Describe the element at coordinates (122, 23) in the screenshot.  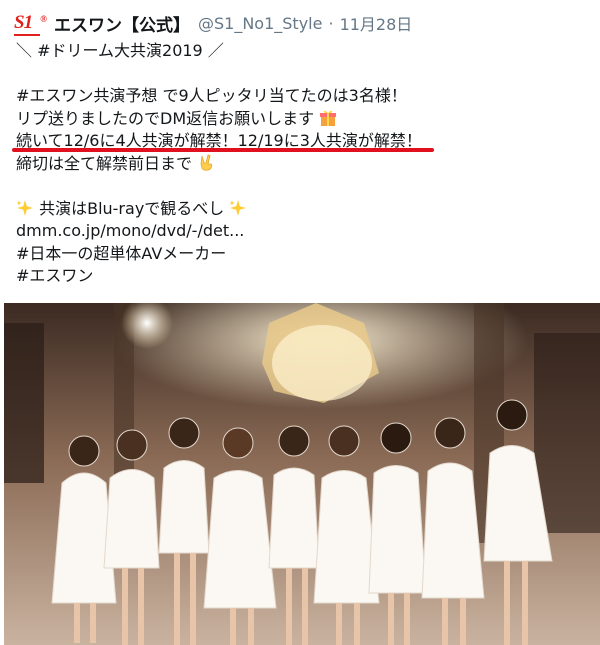
I see `account-name: エスワン【公式】` at that location.